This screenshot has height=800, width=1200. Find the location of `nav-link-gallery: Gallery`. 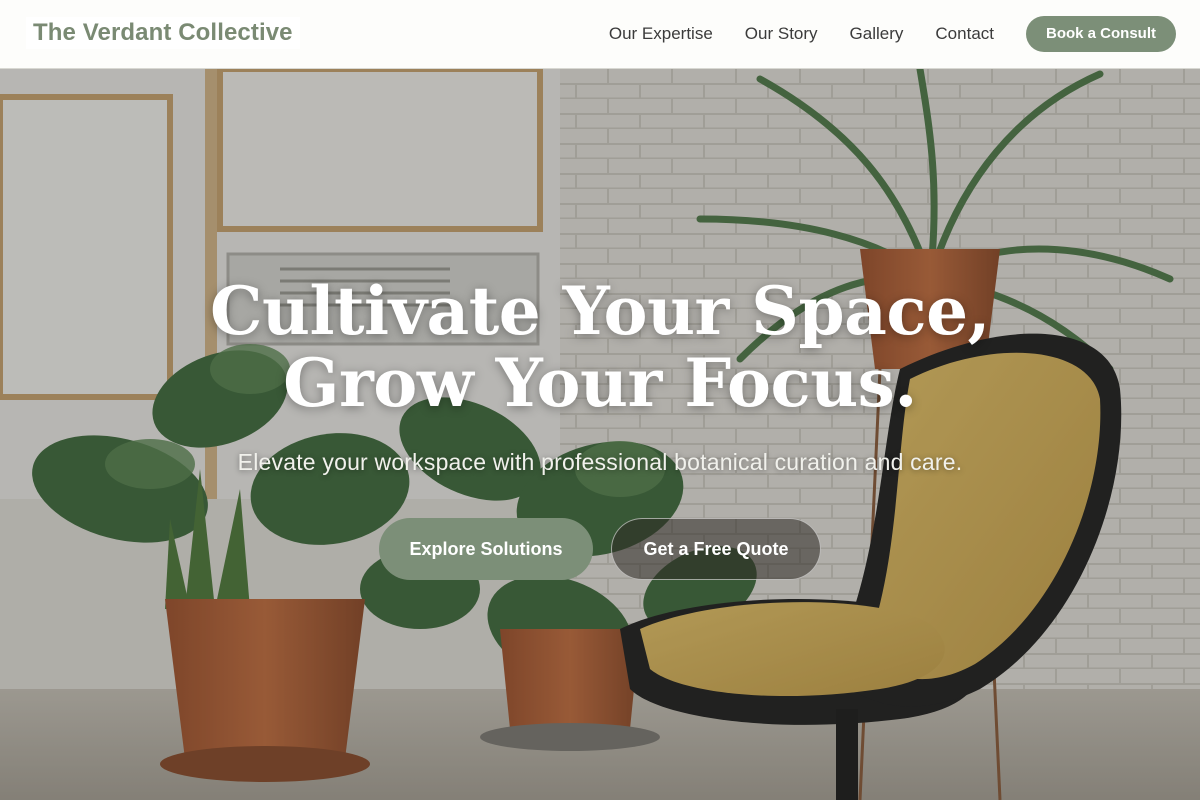

nav-link-gallery: Gallery is located at coordinates (877, 34).